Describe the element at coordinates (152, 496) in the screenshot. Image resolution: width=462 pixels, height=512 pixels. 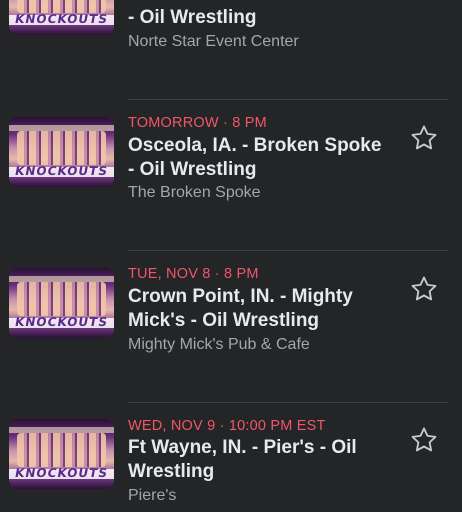
I see `event-venue: Piere's` at that location.